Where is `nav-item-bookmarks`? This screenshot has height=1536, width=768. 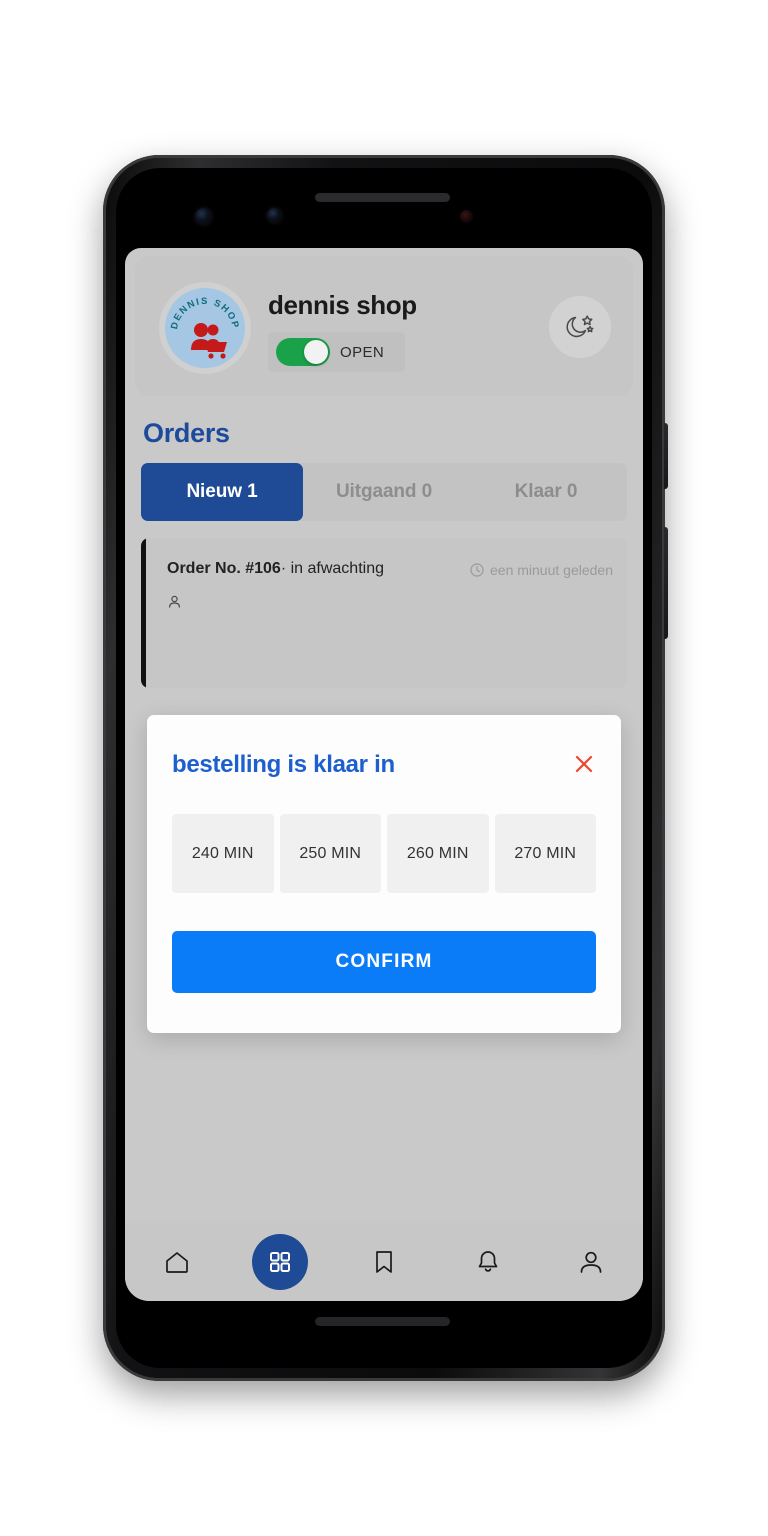 nav-item-bookmarks is located at coordinates (384, 1262).